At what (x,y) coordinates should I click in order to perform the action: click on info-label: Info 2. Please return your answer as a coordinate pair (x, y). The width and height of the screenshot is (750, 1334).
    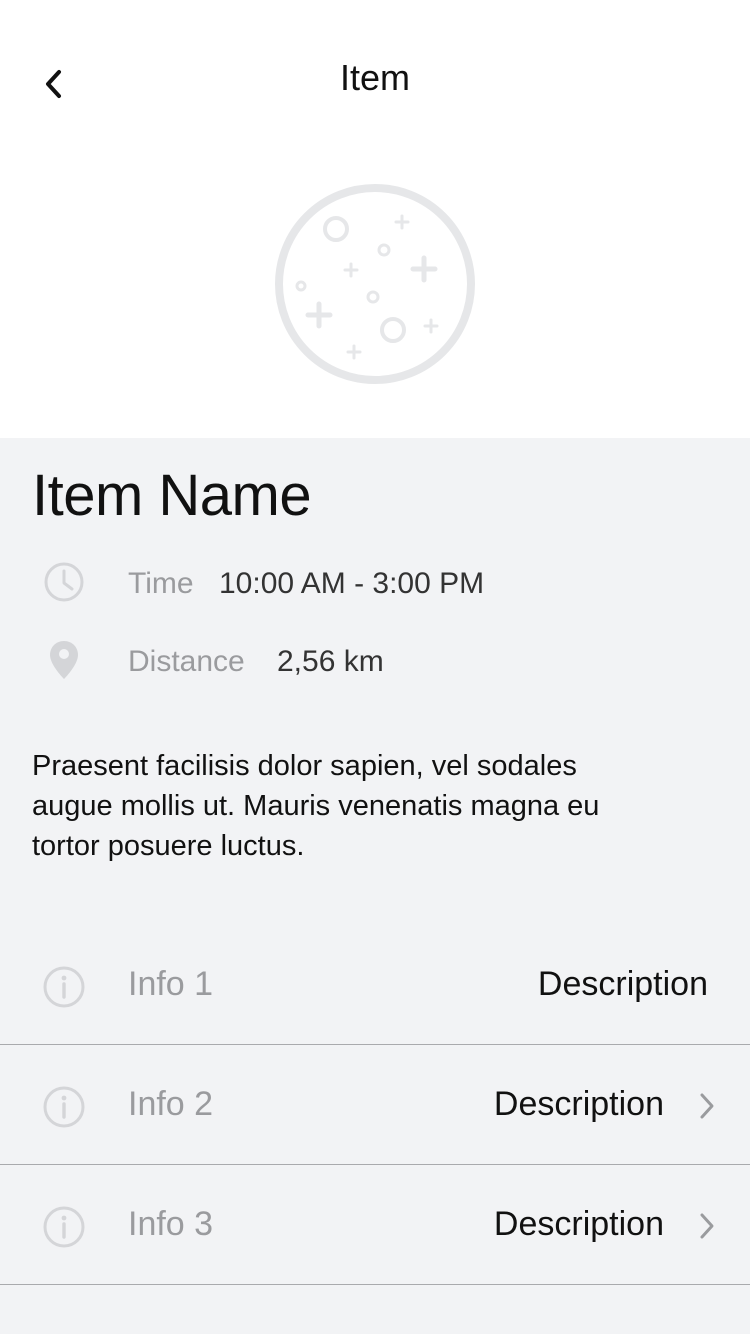
    Looking at the image, I should click on (171, 1104).